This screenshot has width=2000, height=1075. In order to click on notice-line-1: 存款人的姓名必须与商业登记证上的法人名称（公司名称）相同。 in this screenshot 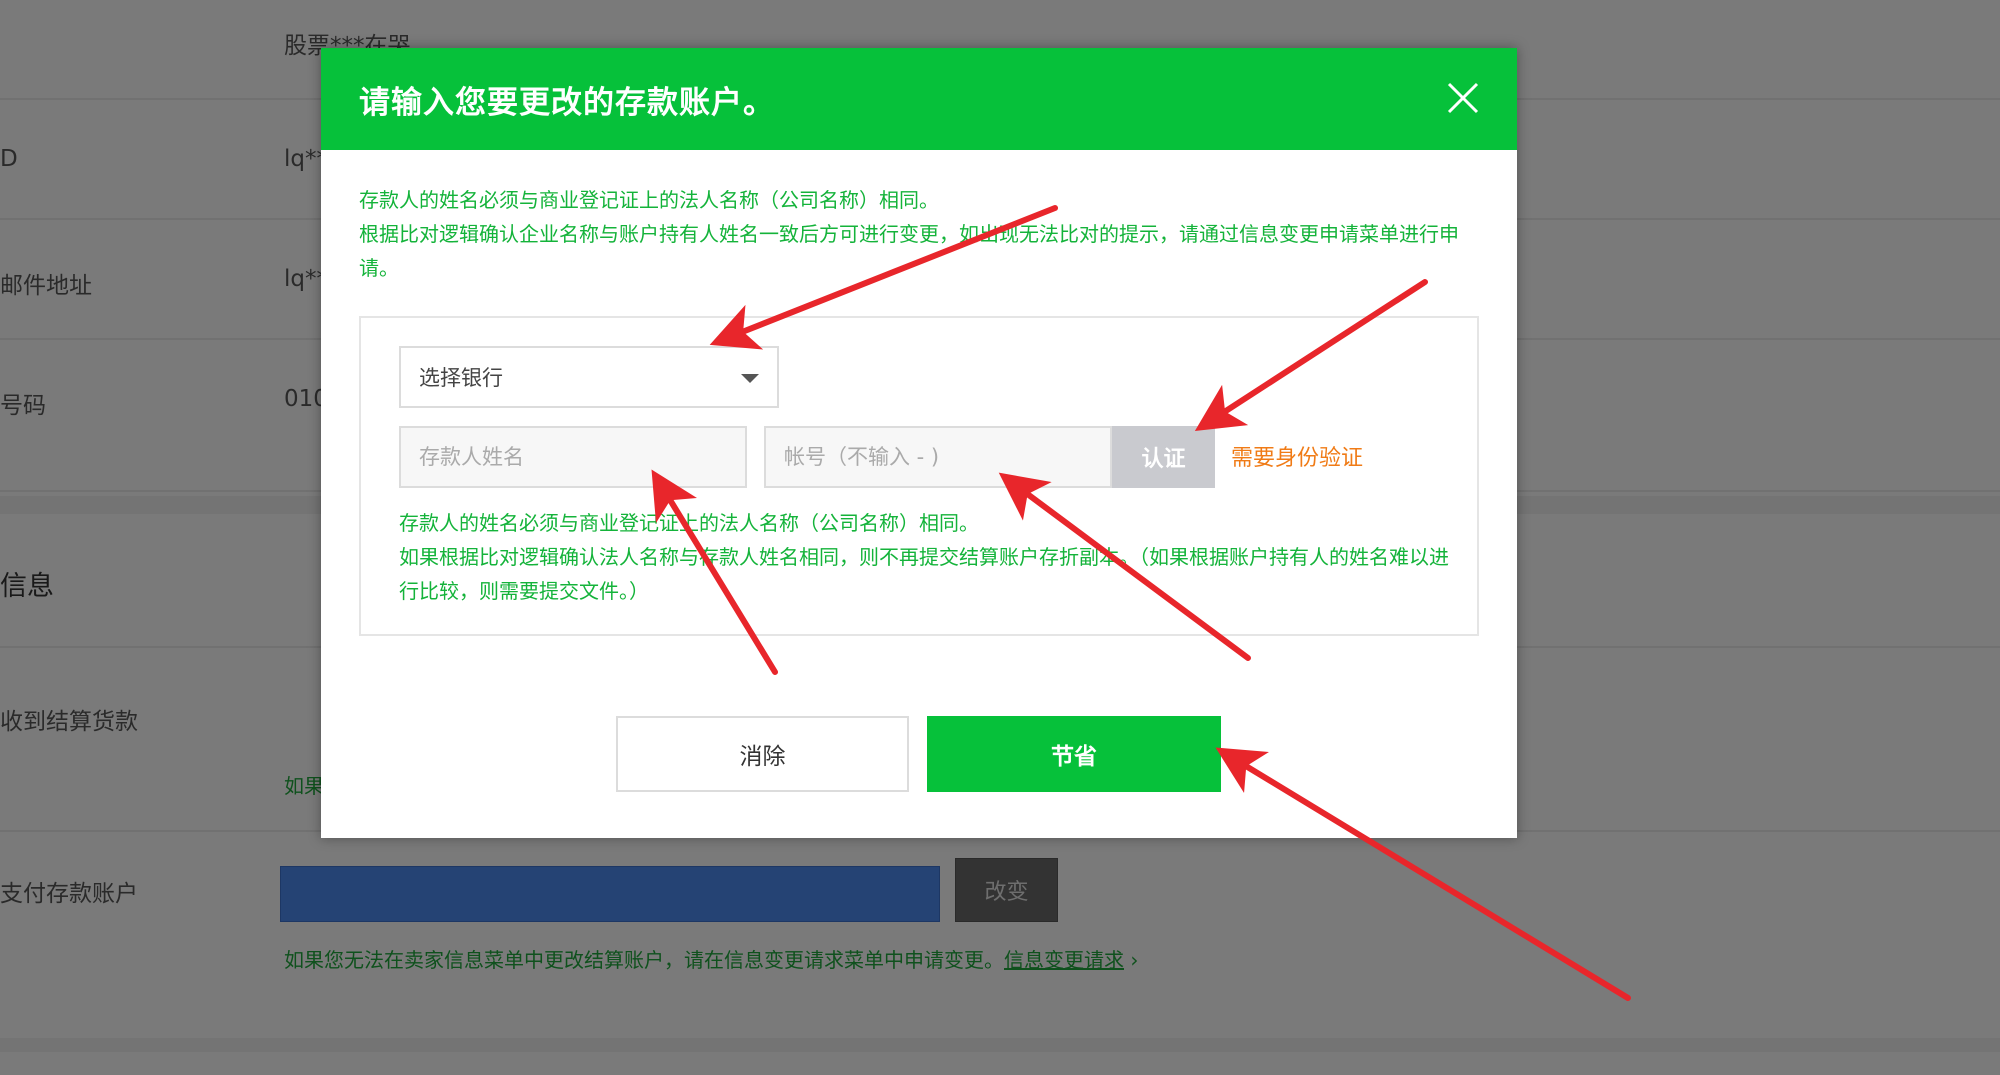, I will do `click(649, 200)`.